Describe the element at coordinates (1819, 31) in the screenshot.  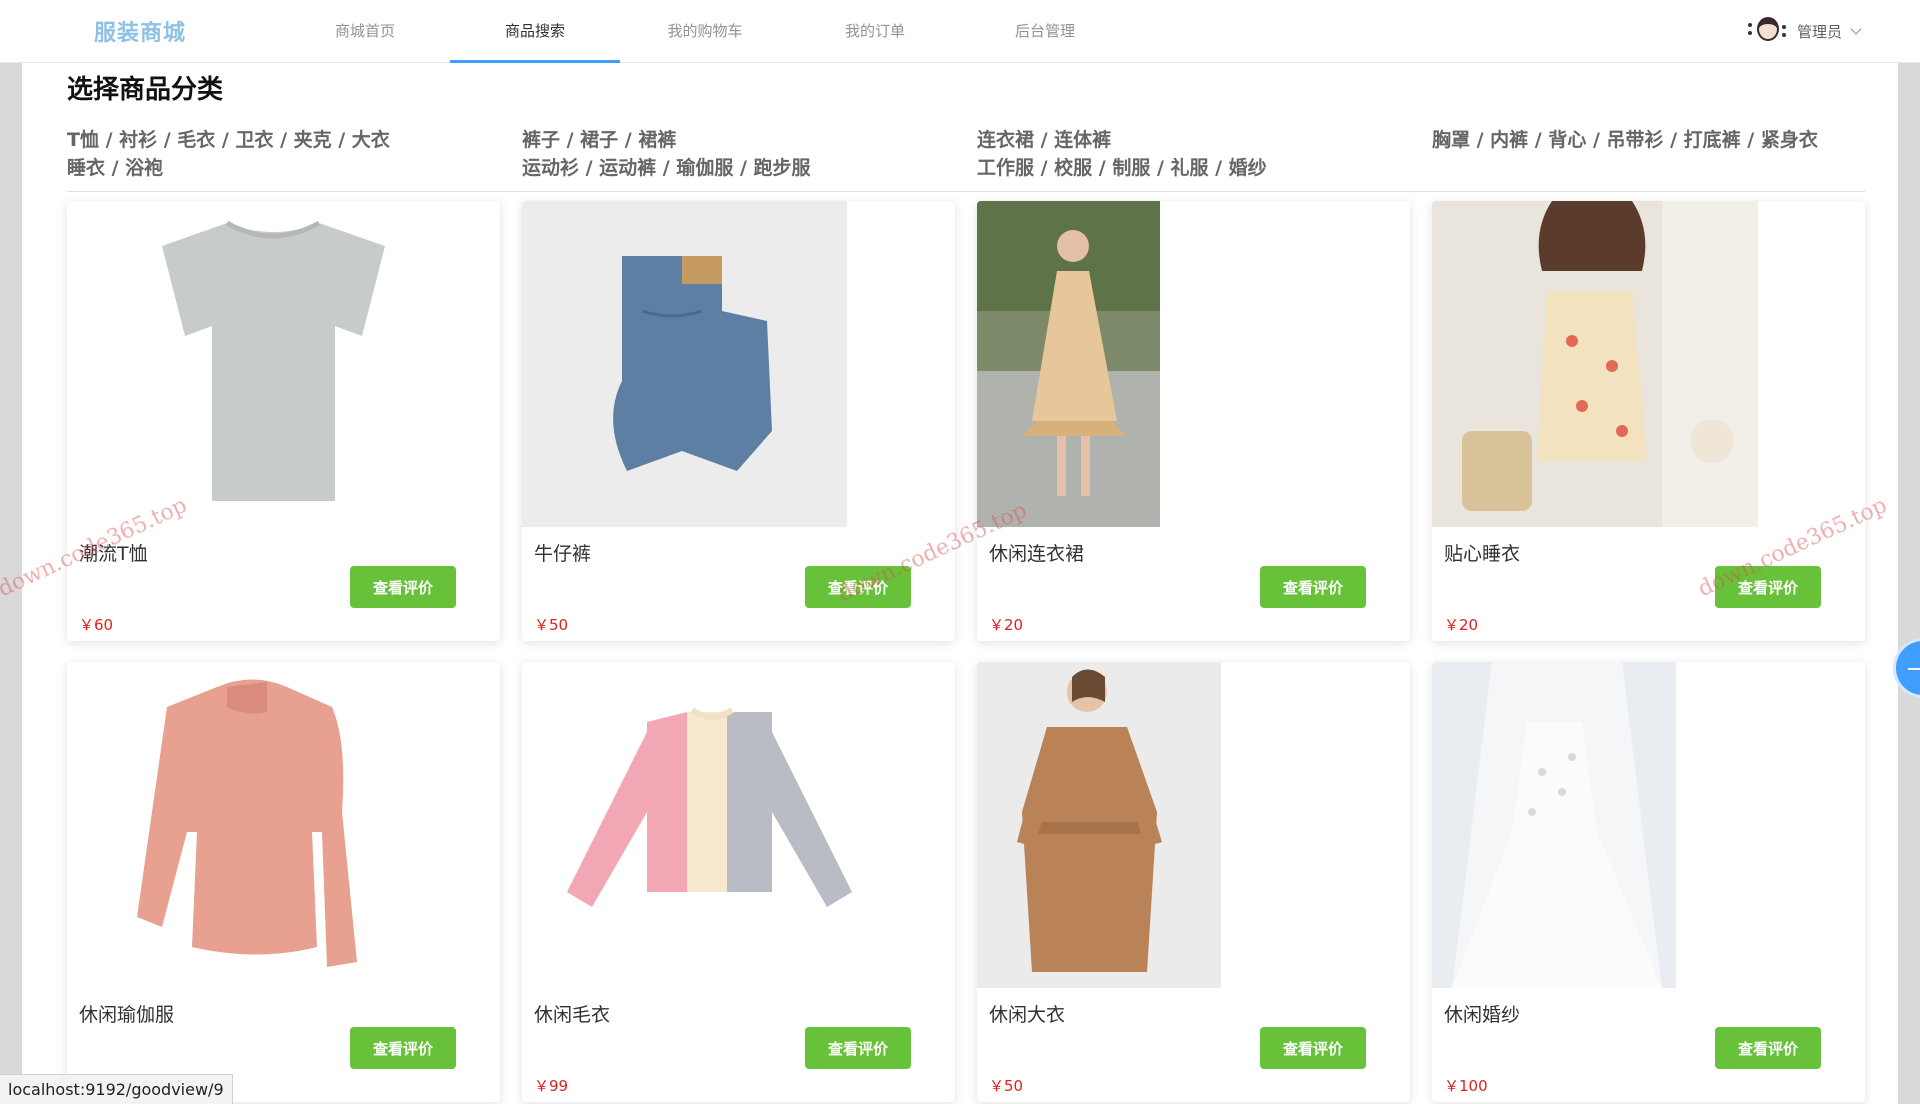
I see `user-name: 管理员` at that location.